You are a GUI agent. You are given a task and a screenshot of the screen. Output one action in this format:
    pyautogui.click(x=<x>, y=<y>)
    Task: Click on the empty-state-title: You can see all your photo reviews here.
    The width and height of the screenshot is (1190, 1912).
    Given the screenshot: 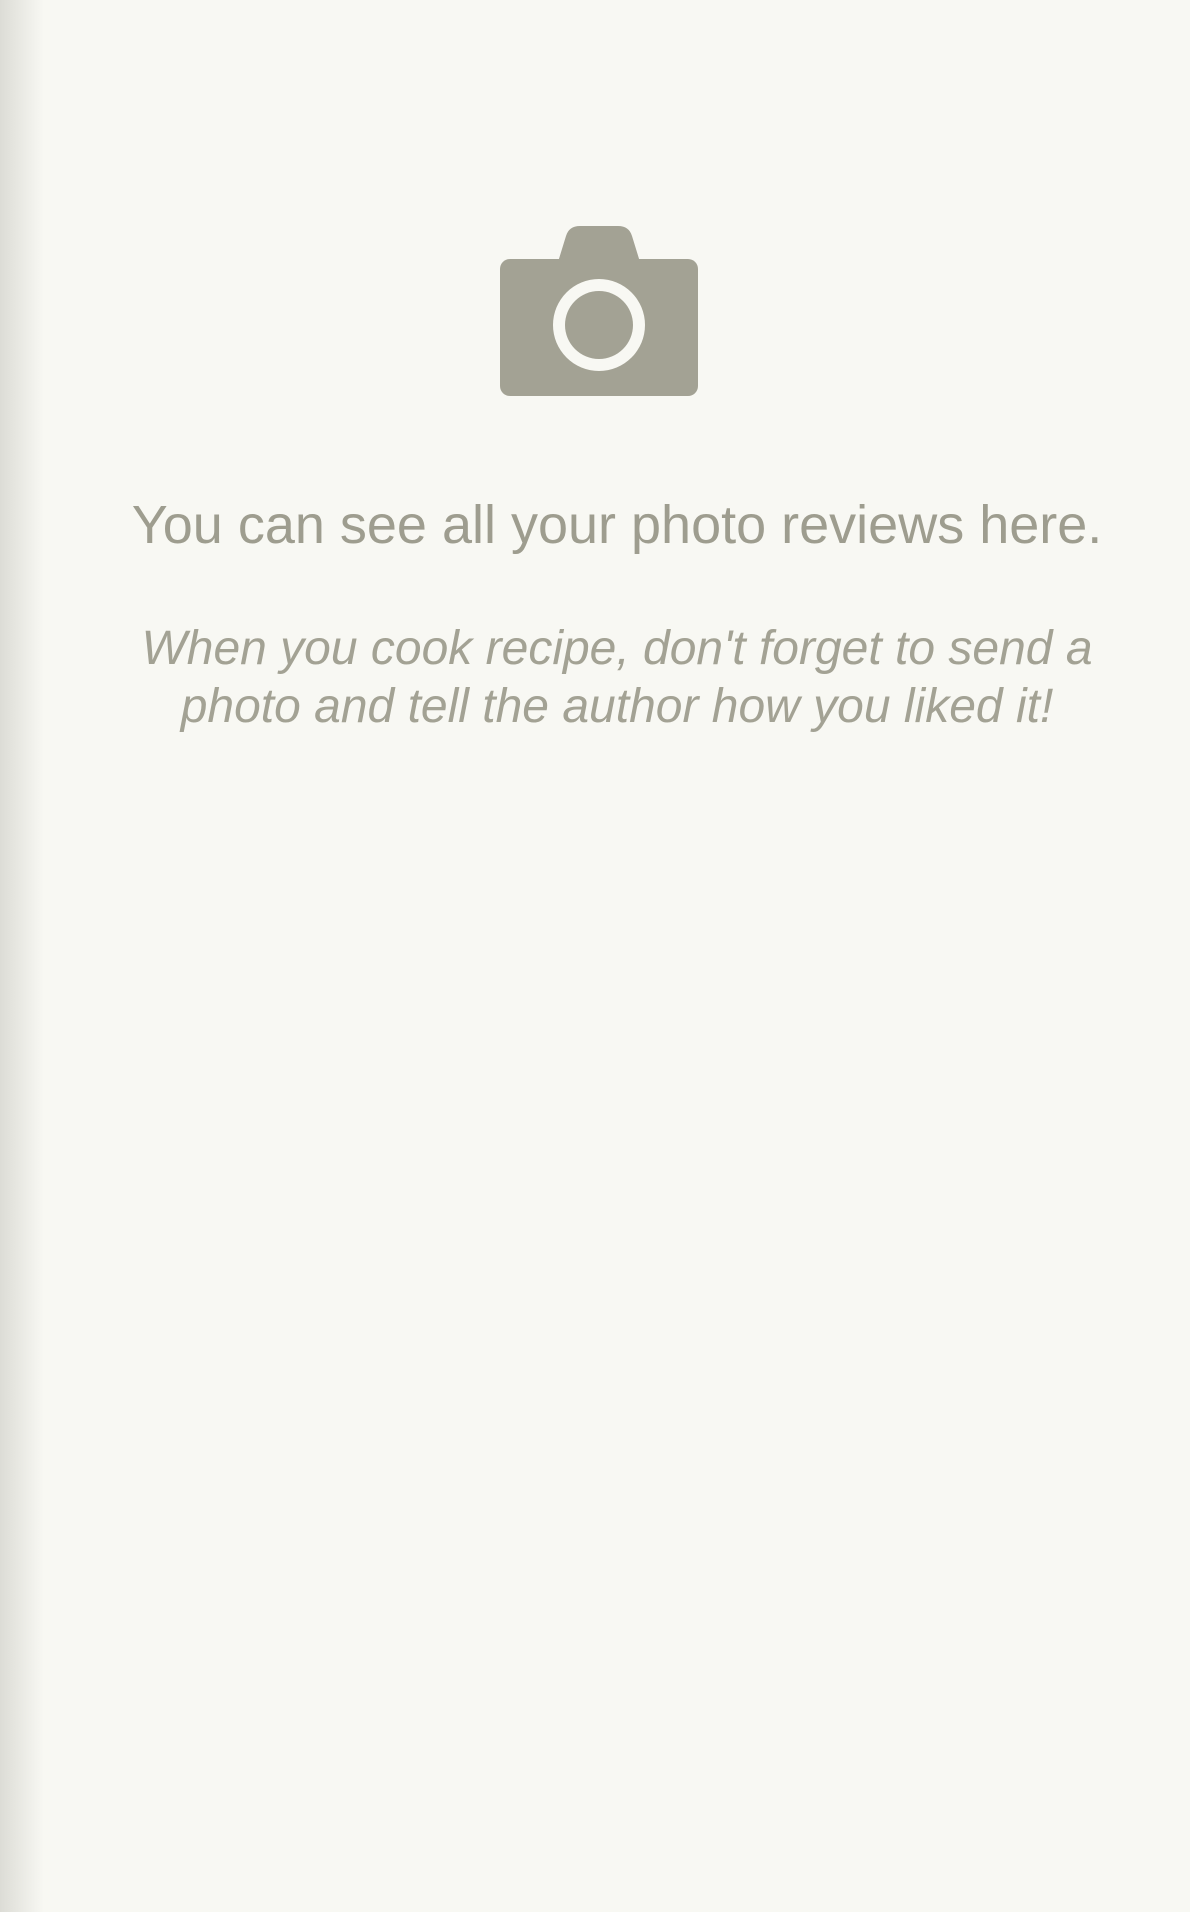 What is the action you would take?
    pyautogui.click(x=617, y=525)
    